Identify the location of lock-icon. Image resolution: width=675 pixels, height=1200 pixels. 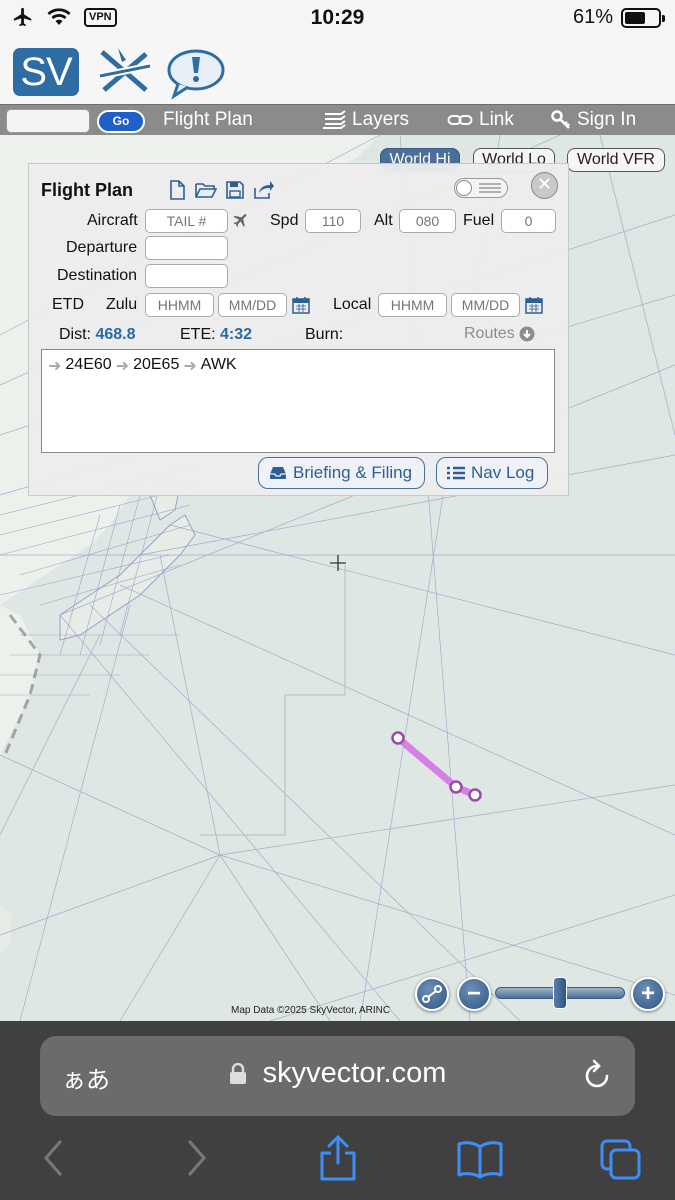
(237, 1074).